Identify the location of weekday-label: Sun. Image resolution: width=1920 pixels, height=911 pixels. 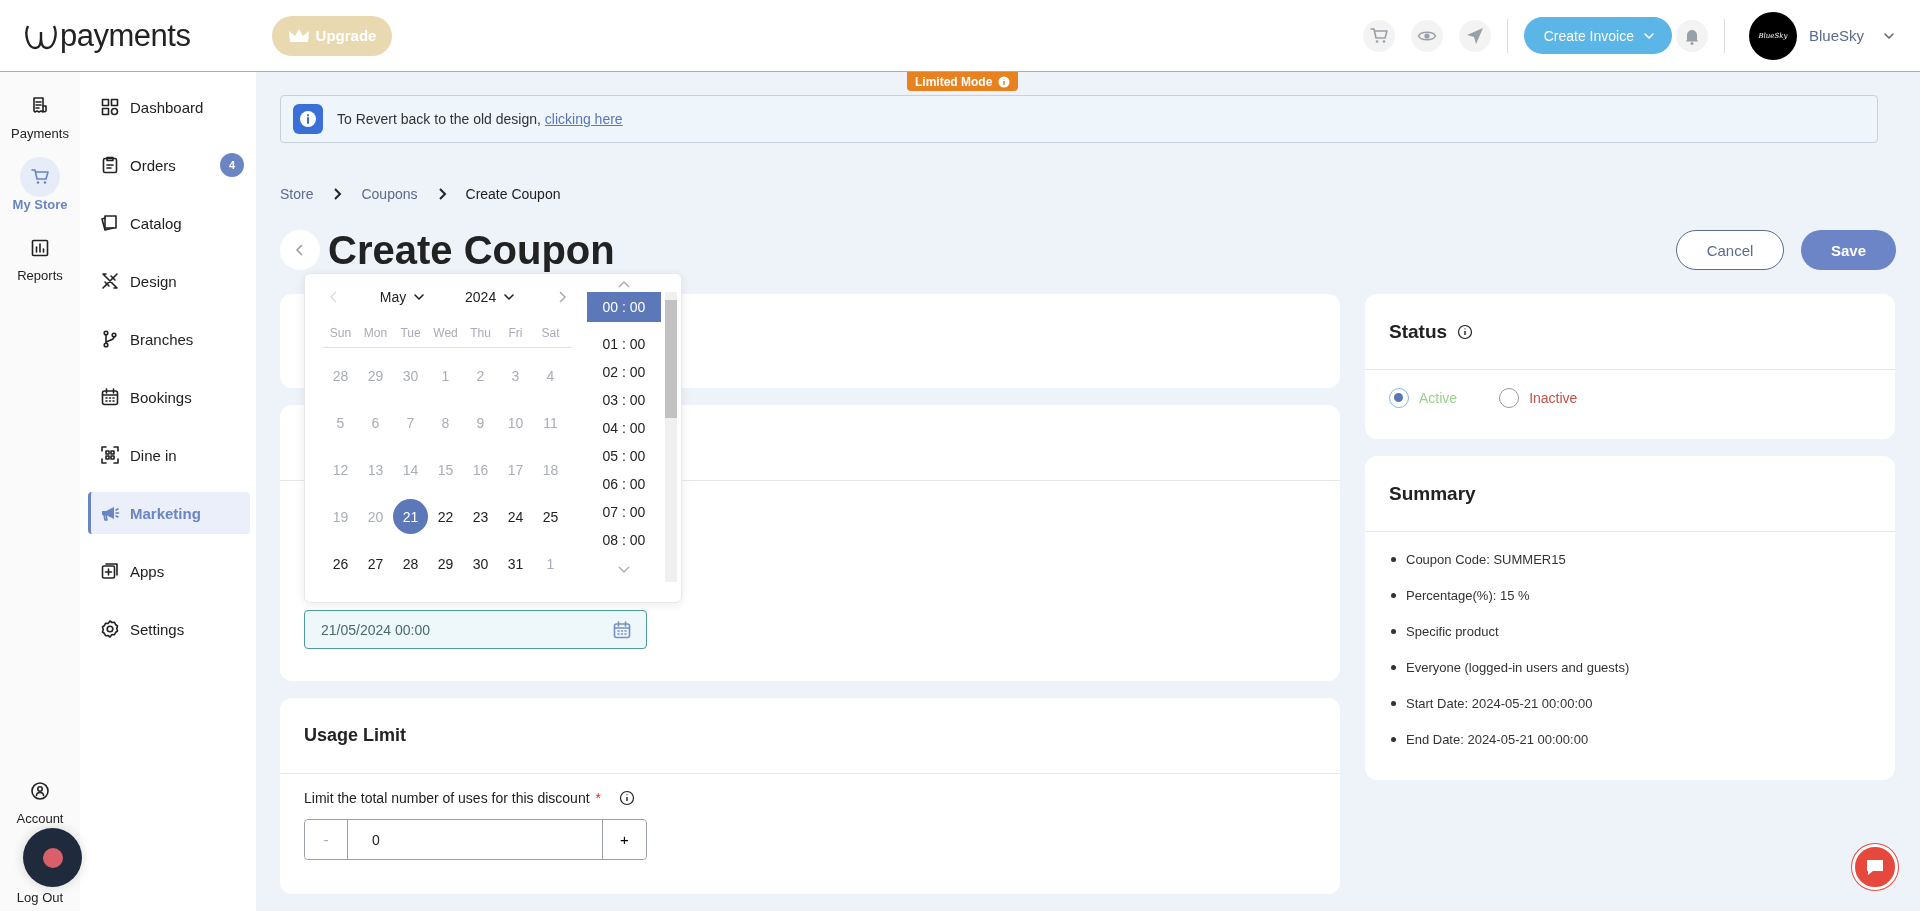
(340, 332).